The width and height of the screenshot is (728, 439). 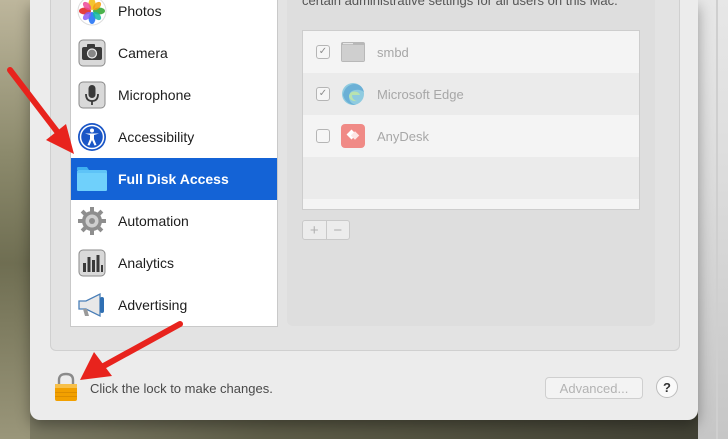 I want to click on app-checkbox, so click(x=323, y=136).